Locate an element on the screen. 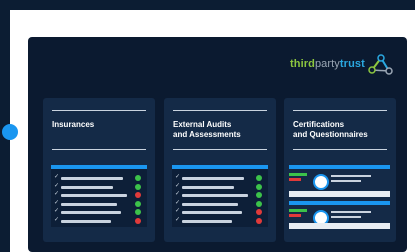 This screenshot has height=252, width=415. timeline-marker is located at coordinates (10, 132).